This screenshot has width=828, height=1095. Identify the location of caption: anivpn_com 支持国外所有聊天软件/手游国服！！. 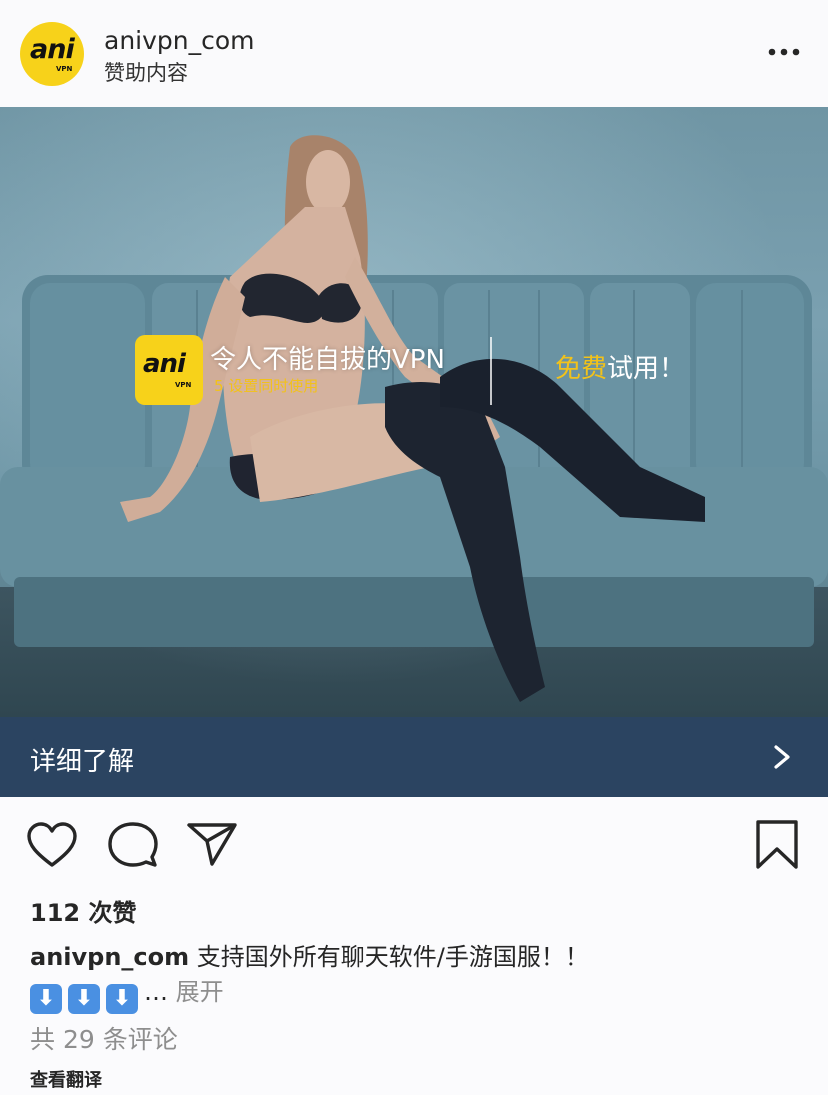
(420, 957).